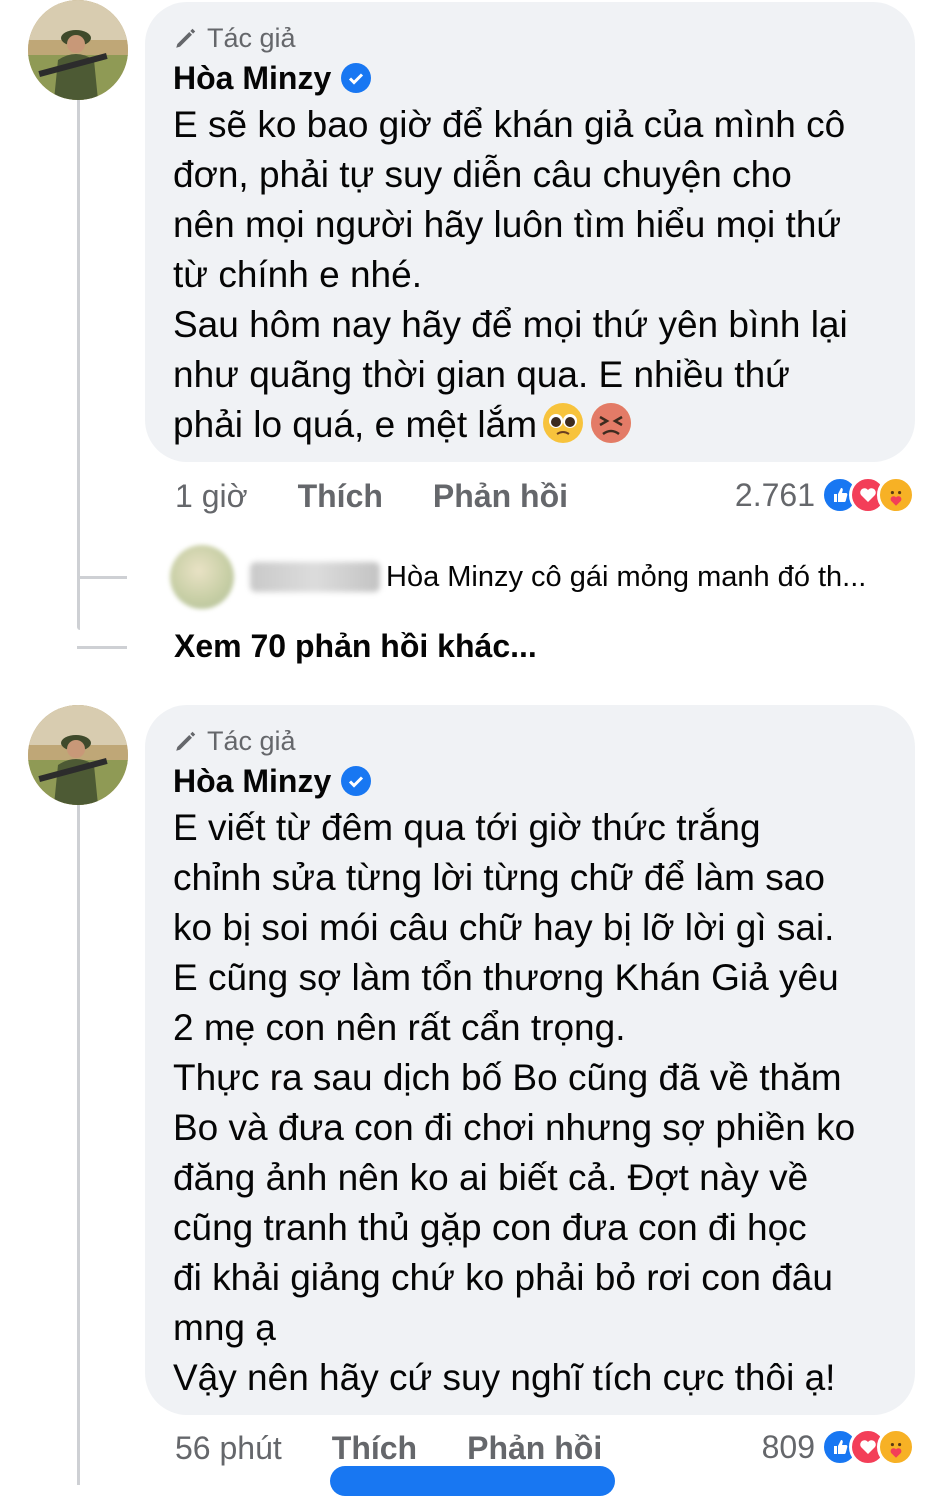 Image resolution: width=945 pixels, height=1496 pixels. What do you see at coordinates (211, 496) in the screenshot?
I see `comment-time: 1 giờ` at bounding box center [211, 496].